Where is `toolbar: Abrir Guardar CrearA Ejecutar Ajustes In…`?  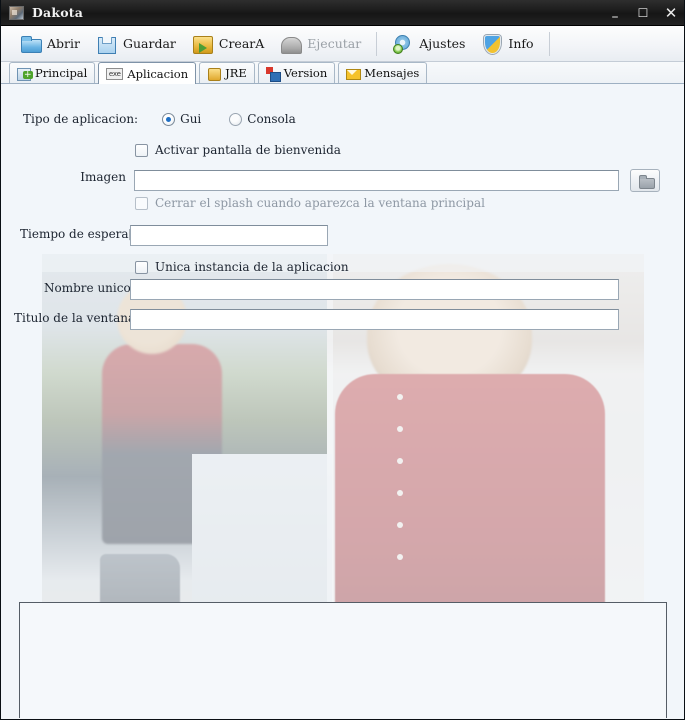
toolbar: Abrir Guardar CrearA Ejecutar Ajustes In… is located at coordinates (342, 44).